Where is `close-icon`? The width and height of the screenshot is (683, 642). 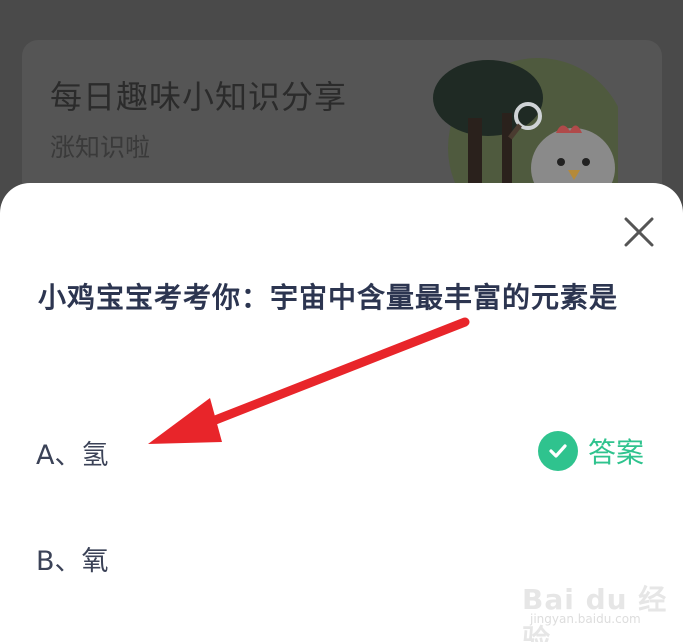 close-icon is located at coordinates (639, 232).